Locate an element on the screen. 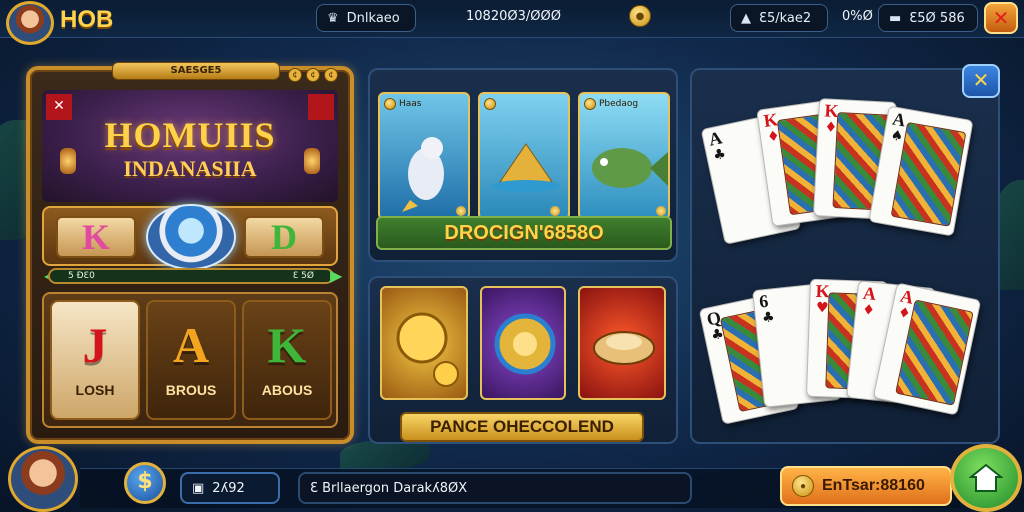  enter-button: ● EnTsar:88160 is located at coordinates (866, 486).